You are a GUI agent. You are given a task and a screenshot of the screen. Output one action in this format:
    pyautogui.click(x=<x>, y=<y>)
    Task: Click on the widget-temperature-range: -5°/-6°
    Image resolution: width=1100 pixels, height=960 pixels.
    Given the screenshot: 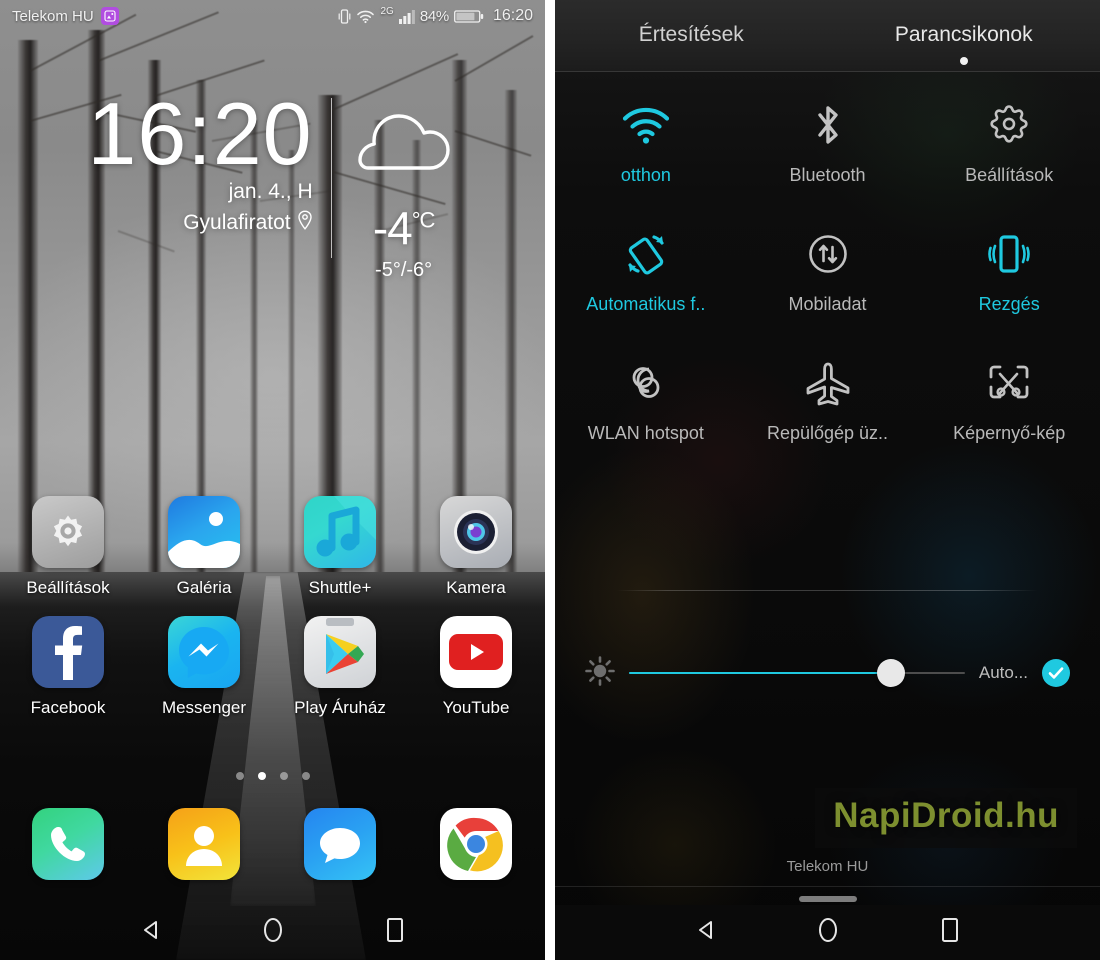 What is the action you would take?
    pyautogui.click(x=404, y=270)
    